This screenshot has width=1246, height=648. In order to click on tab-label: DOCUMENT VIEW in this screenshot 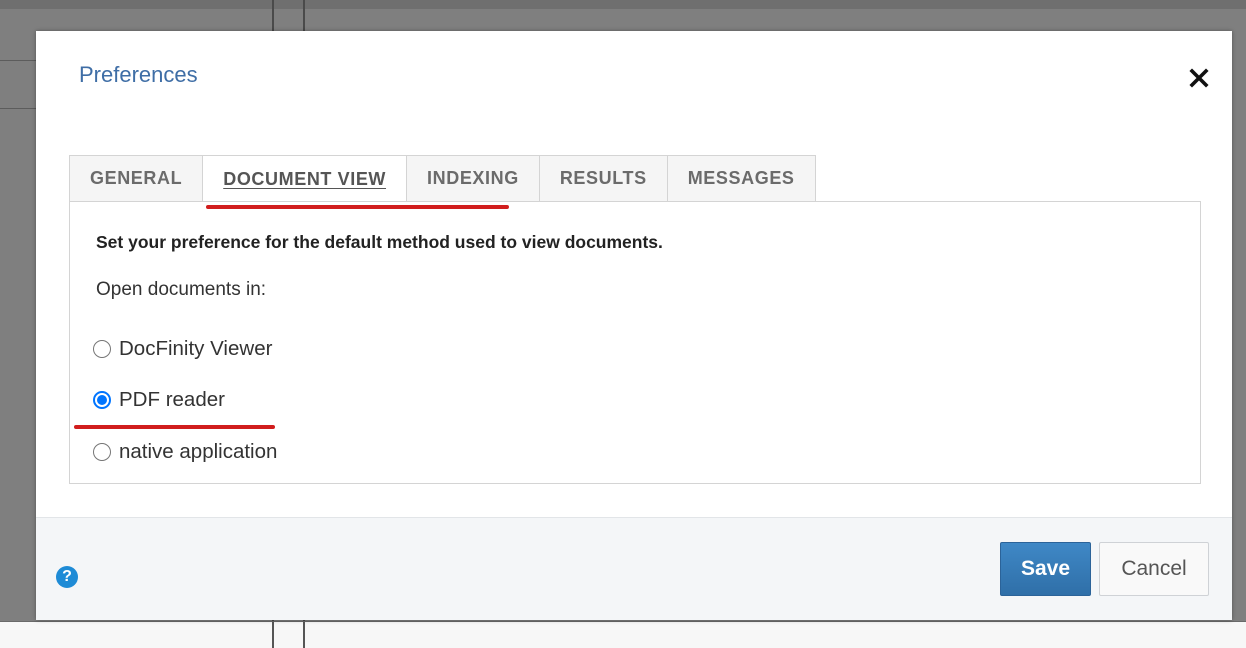, I will do `click(305, 178)`.